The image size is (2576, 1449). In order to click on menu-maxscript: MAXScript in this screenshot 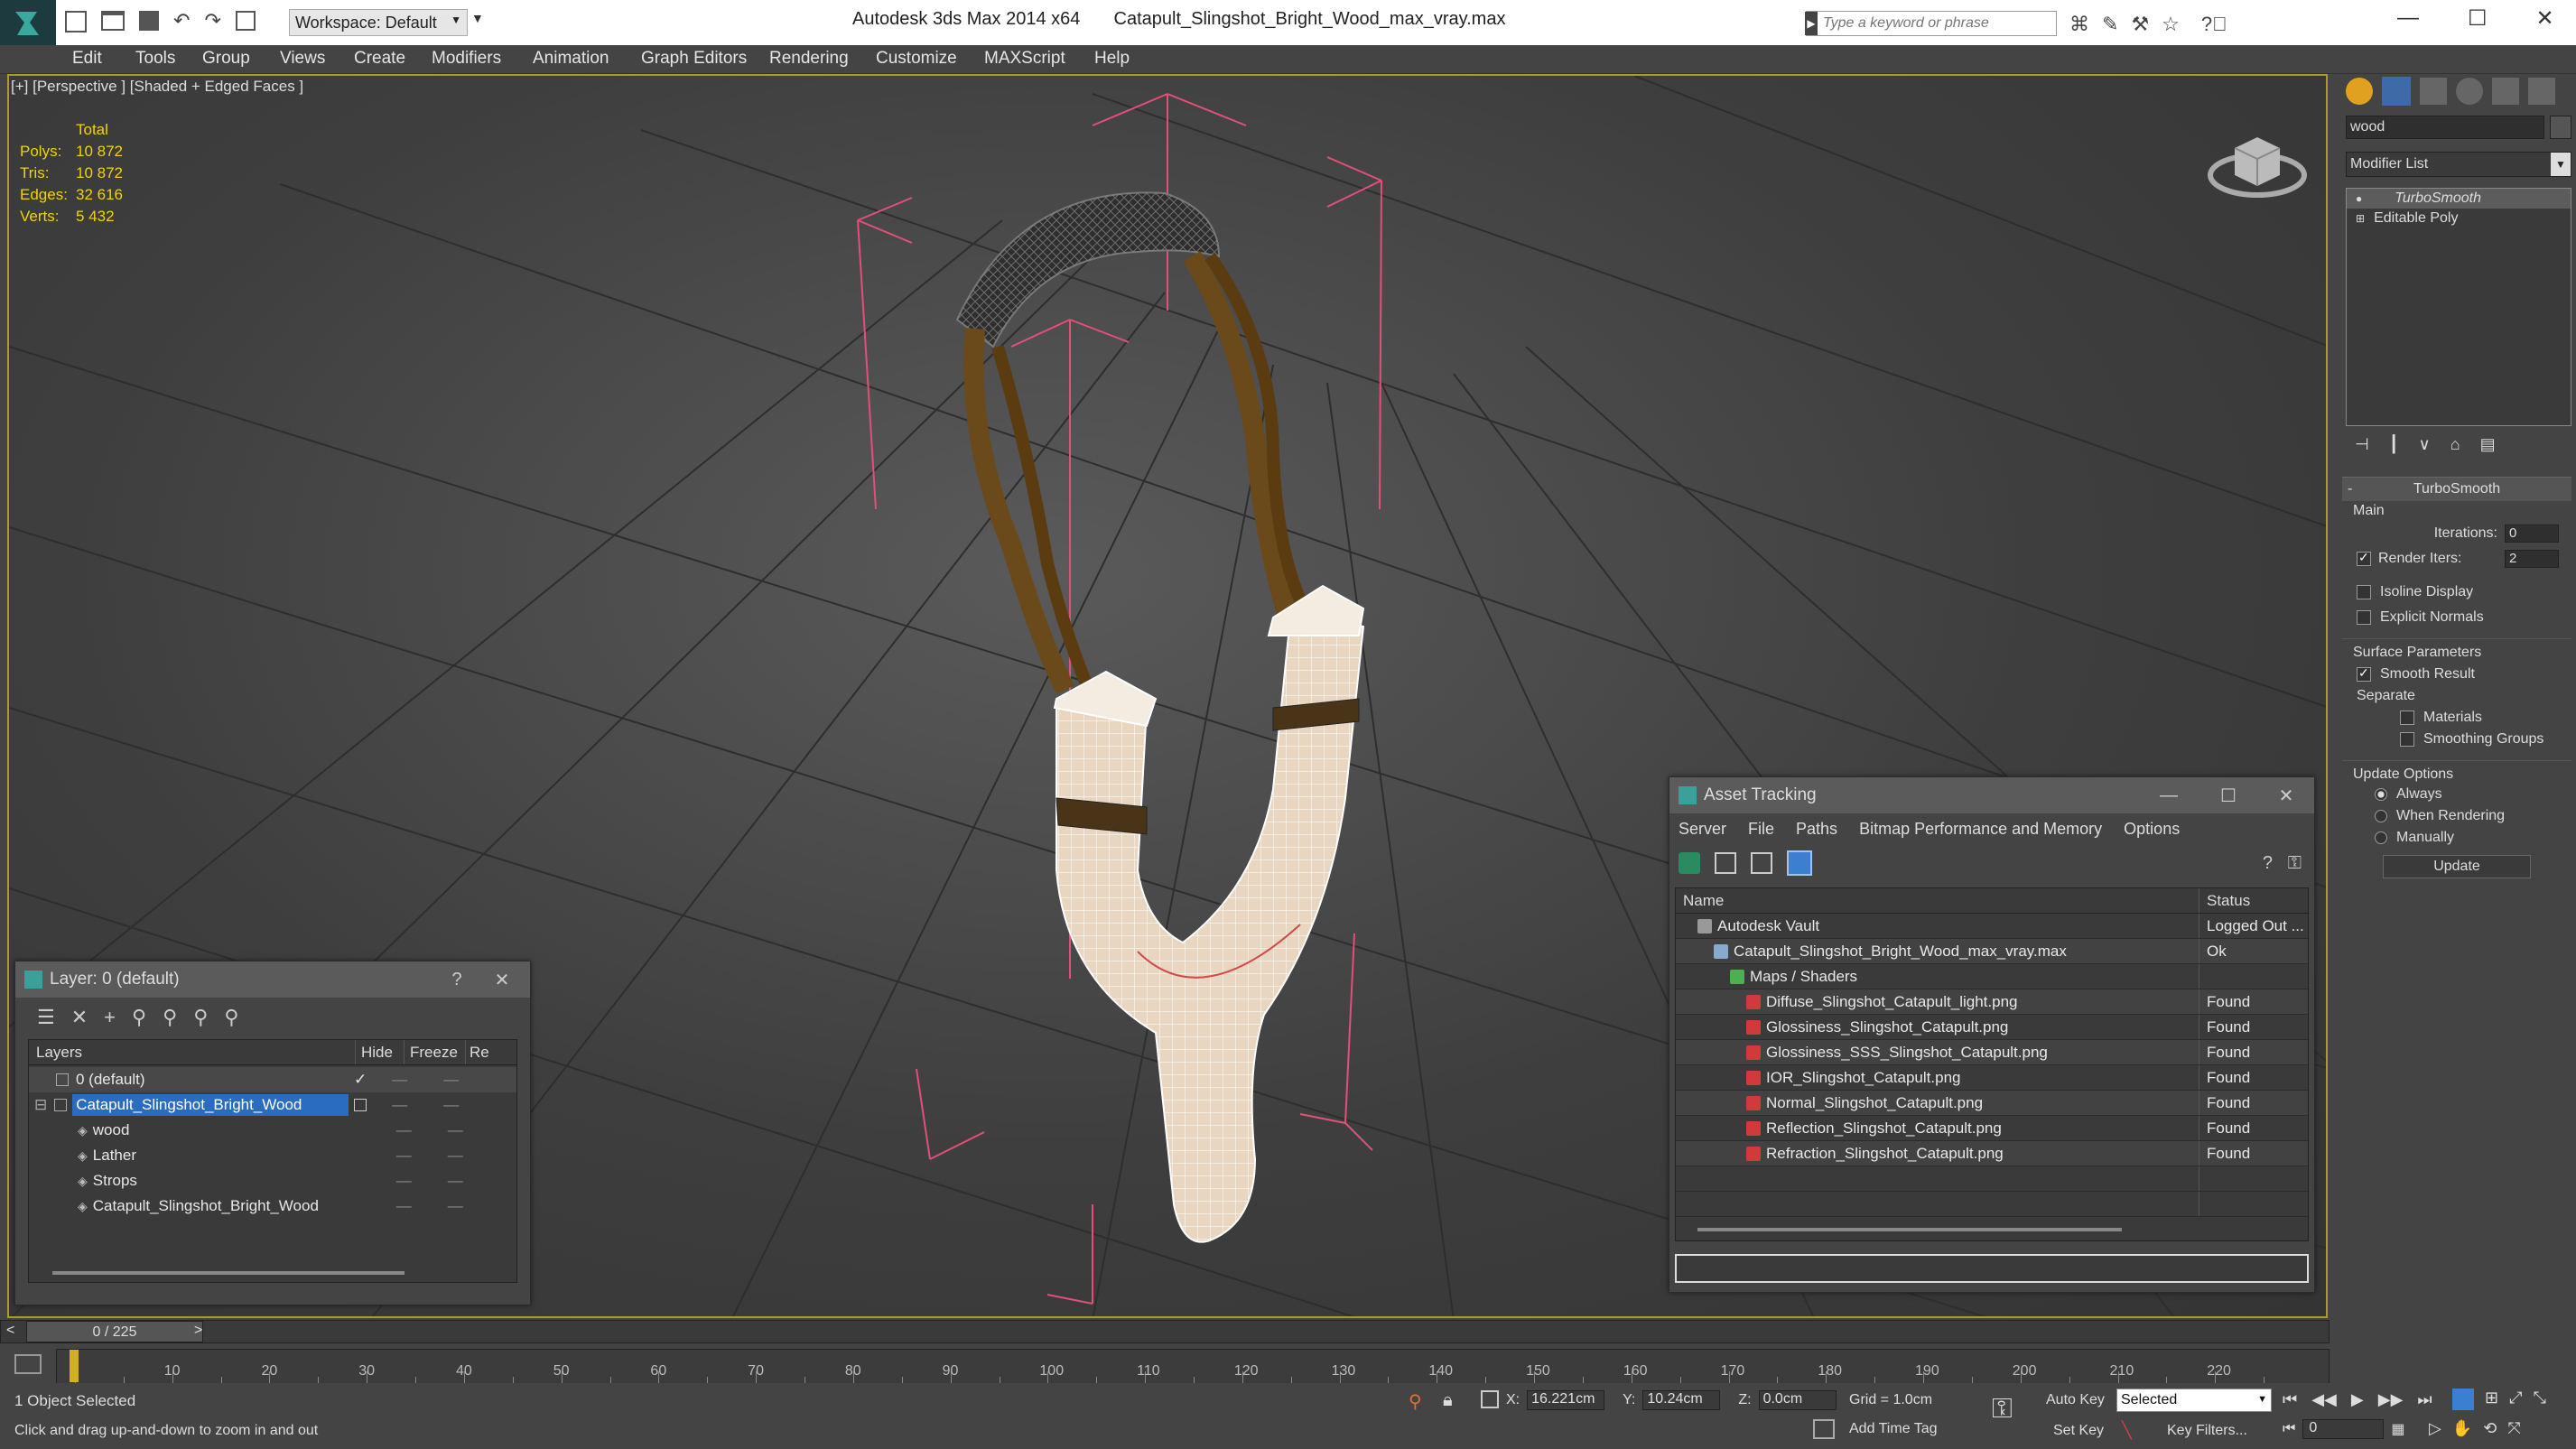, I will do `click(1024, 59)`.